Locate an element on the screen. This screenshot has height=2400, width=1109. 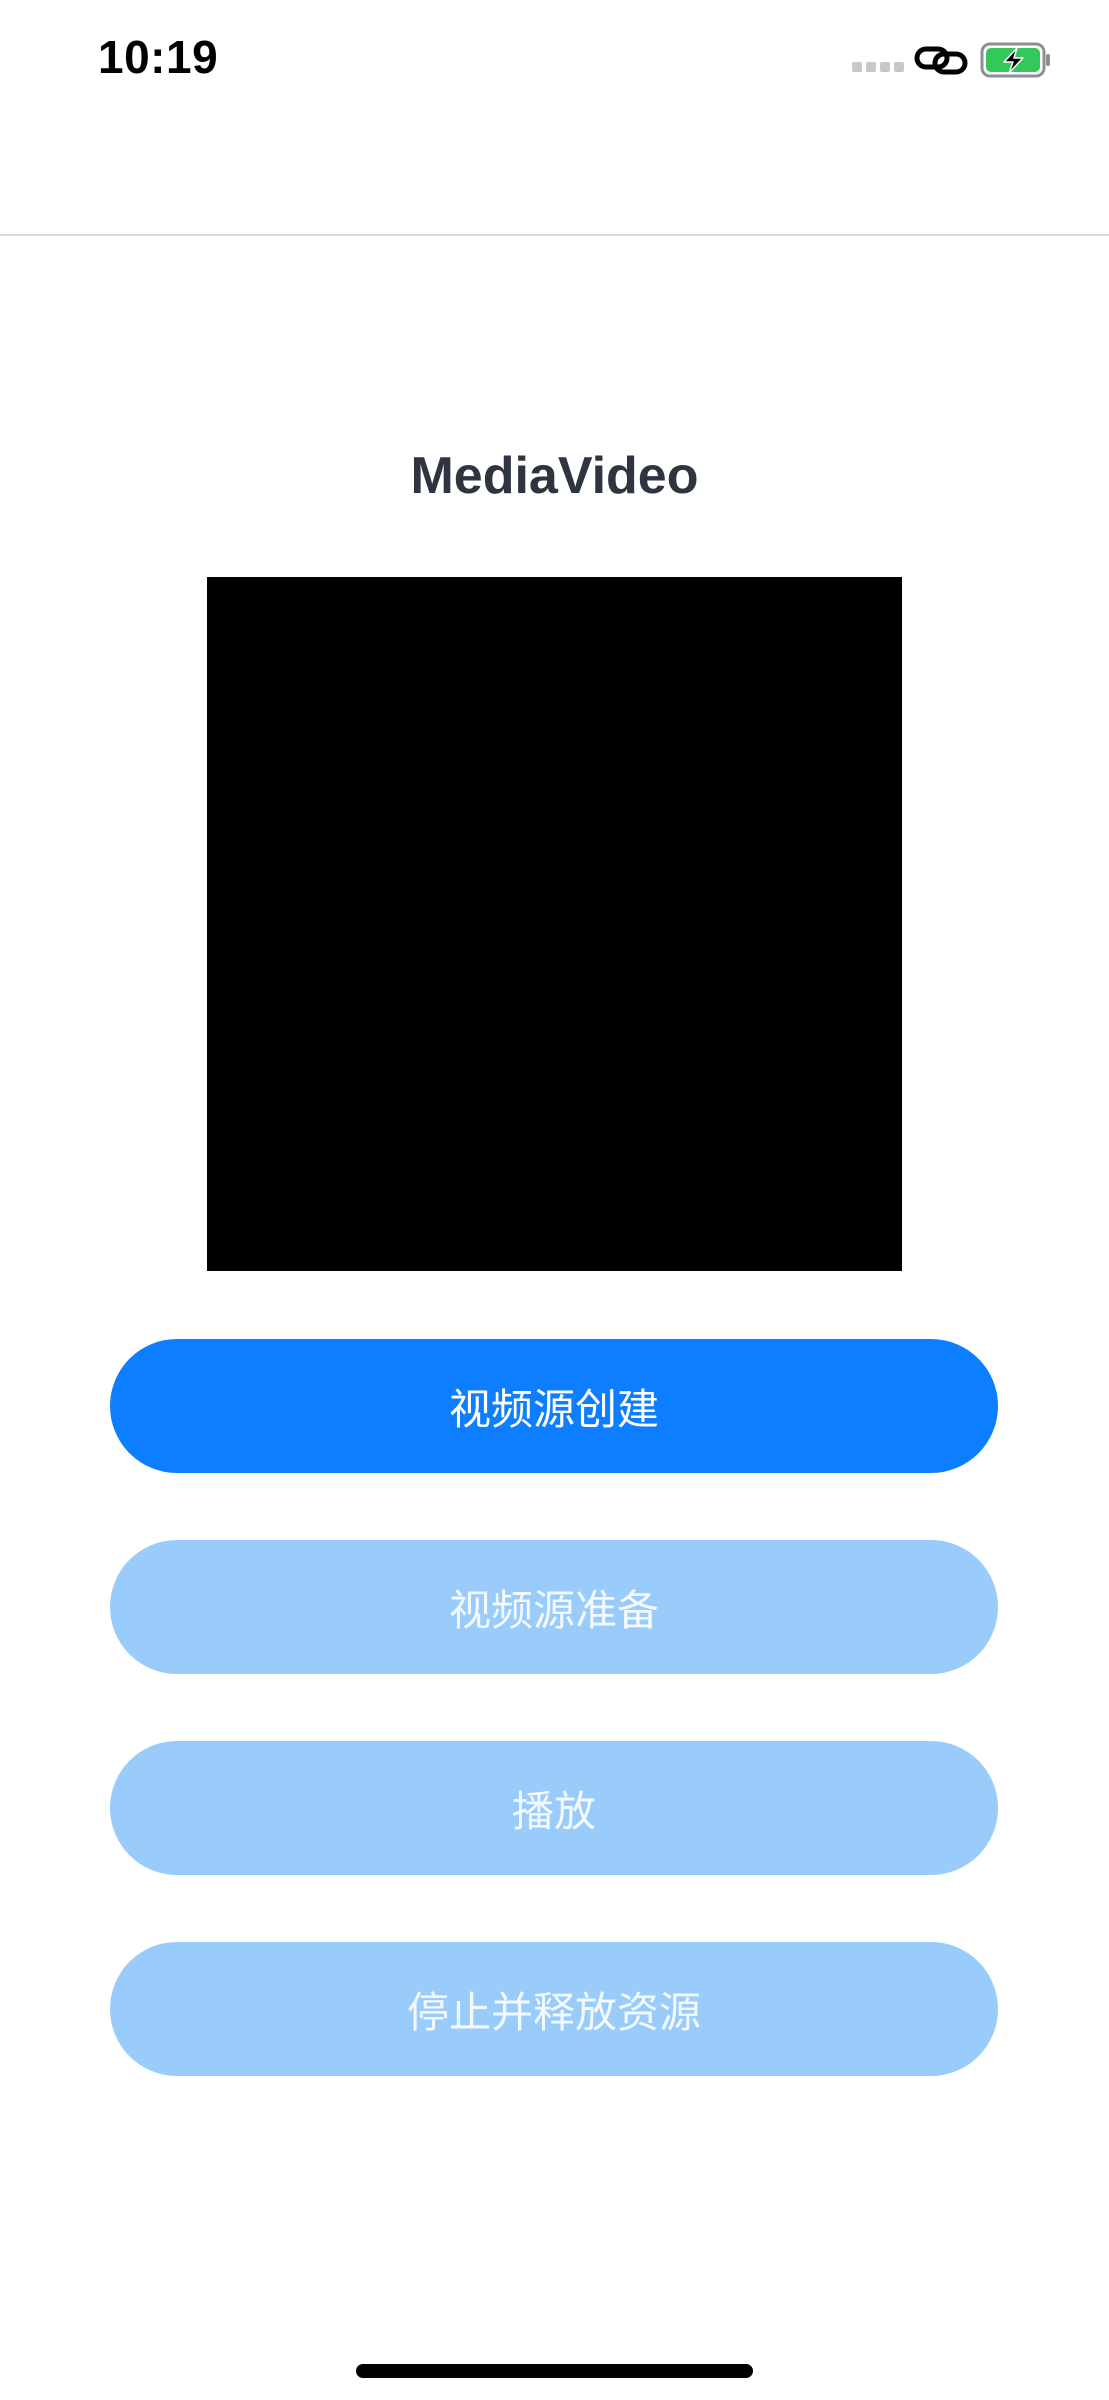
prepare-video-source-button: 视频源准备 is located at coordinates (554, 1607).